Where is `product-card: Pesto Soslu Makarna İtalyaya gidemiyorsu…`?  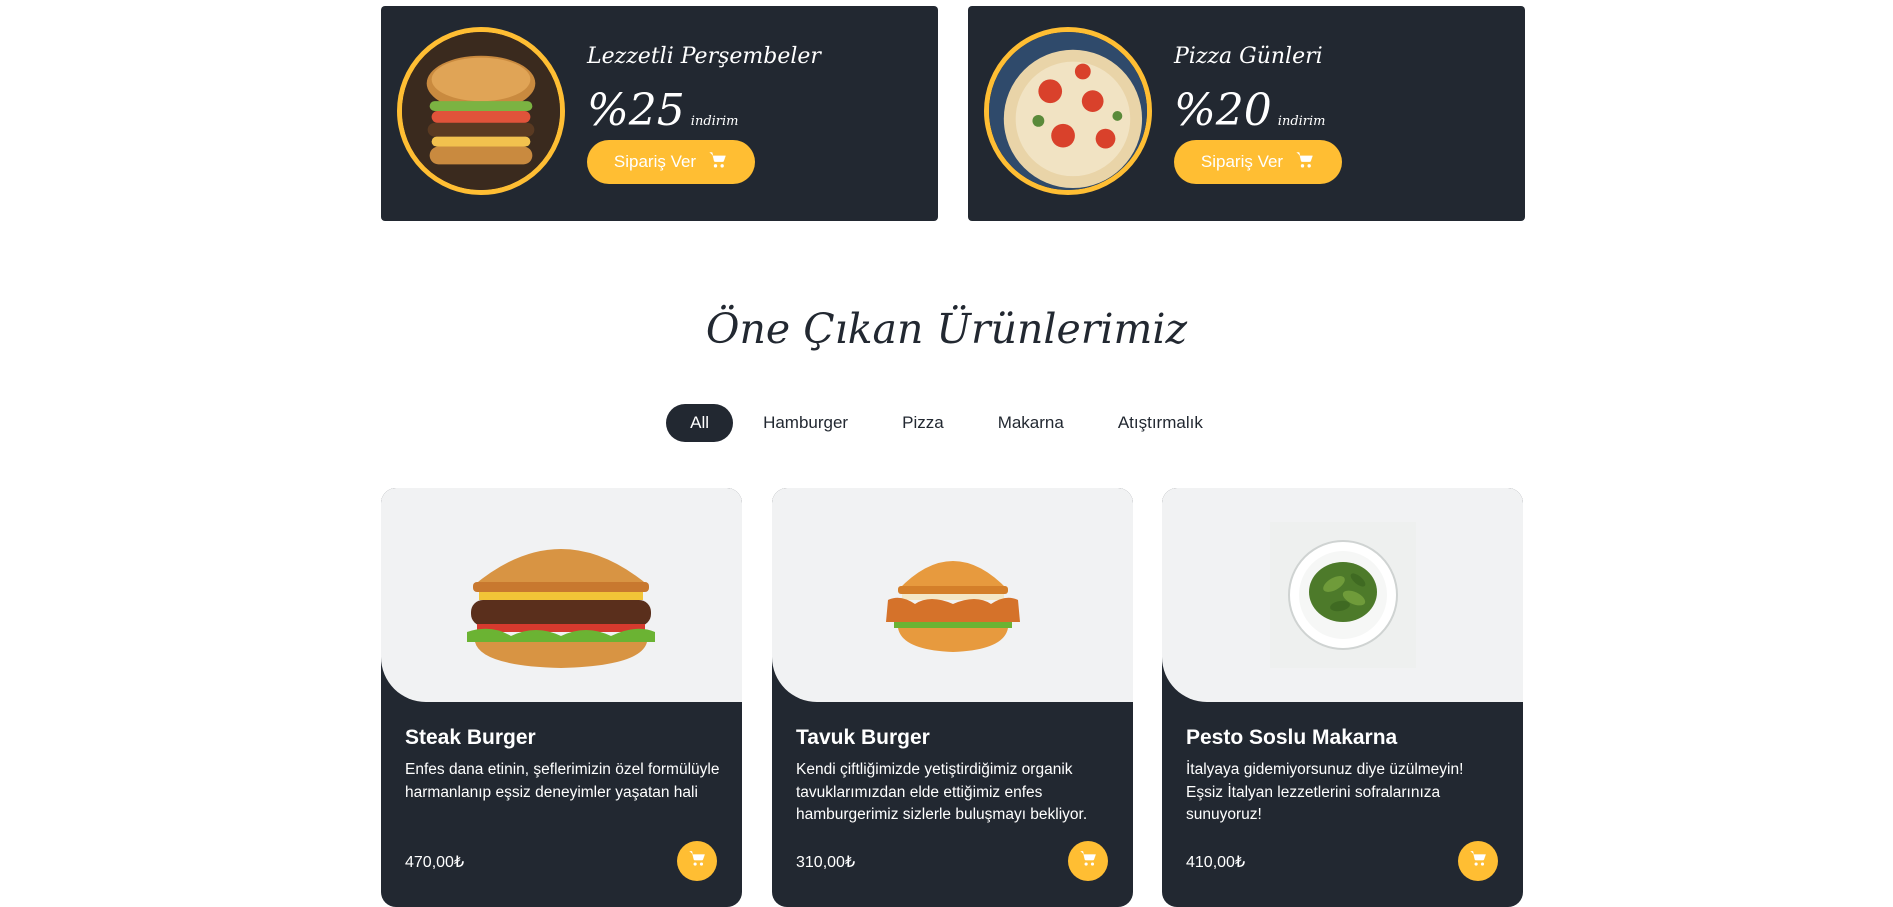 product-card: Pesto Soslu Makarna İtalyaya gidemiyorsu… is located at coordinates (1342, 697).